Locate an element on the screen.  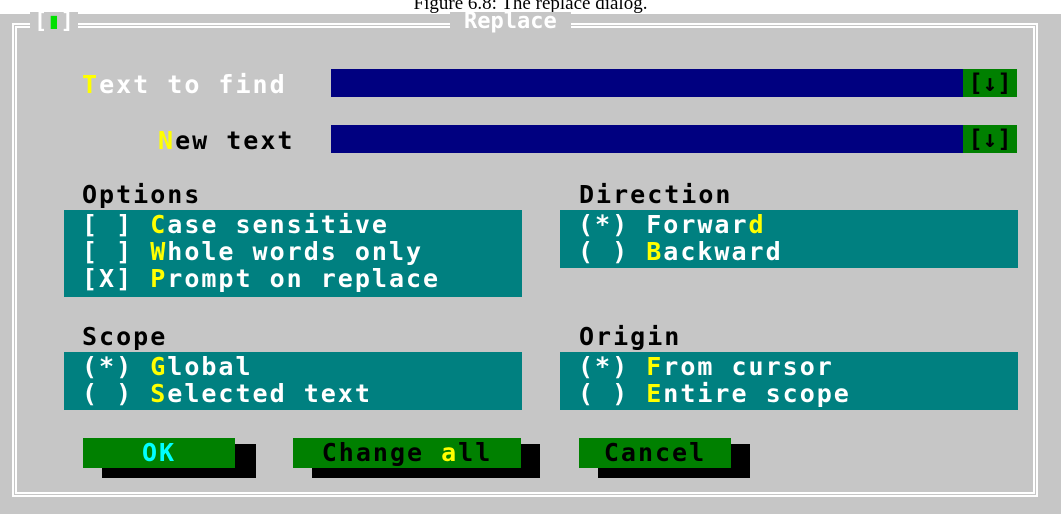
replace-history-button: [↓] is located at coordinates (990, 139).